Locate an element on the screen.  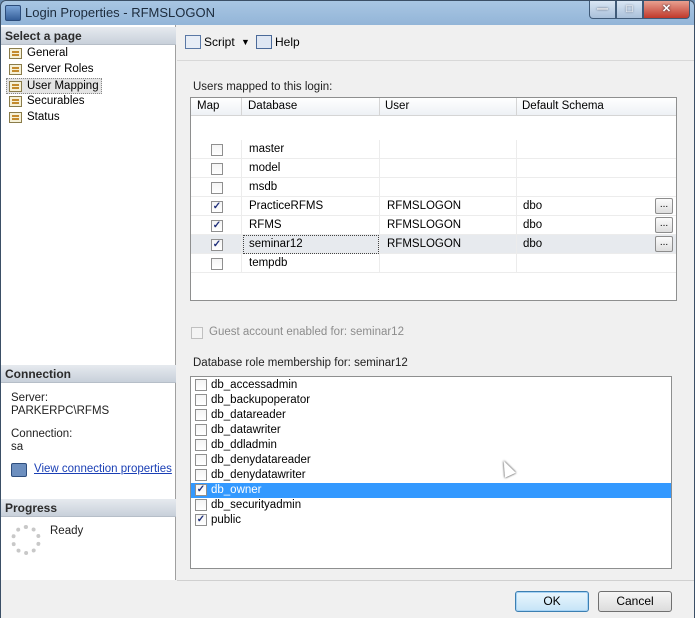
minimize-button: — is located at coordinates (602, 10).